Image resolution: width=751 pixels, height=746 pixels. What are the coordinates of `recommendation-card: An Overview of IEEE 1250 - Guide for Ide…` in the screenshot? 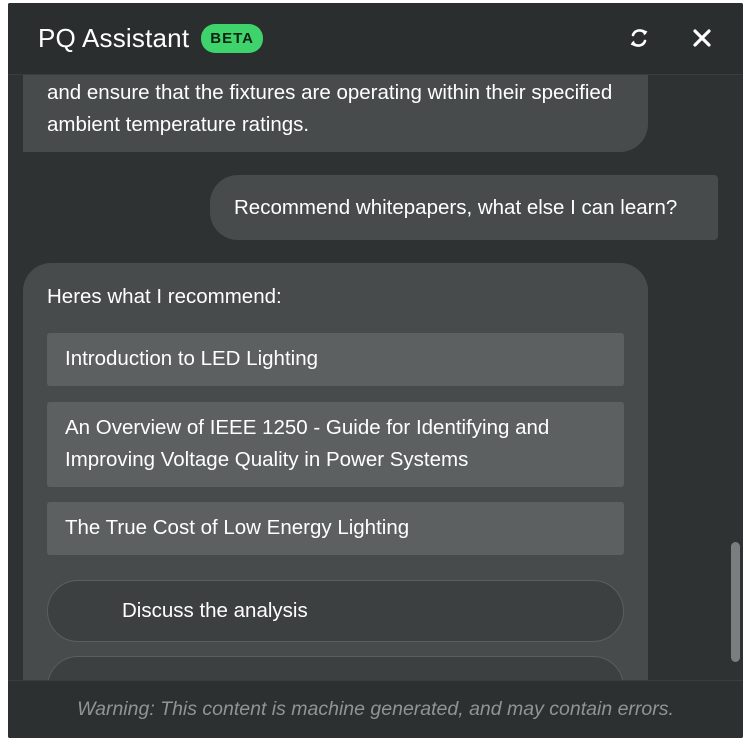 It's located at (335, 444).